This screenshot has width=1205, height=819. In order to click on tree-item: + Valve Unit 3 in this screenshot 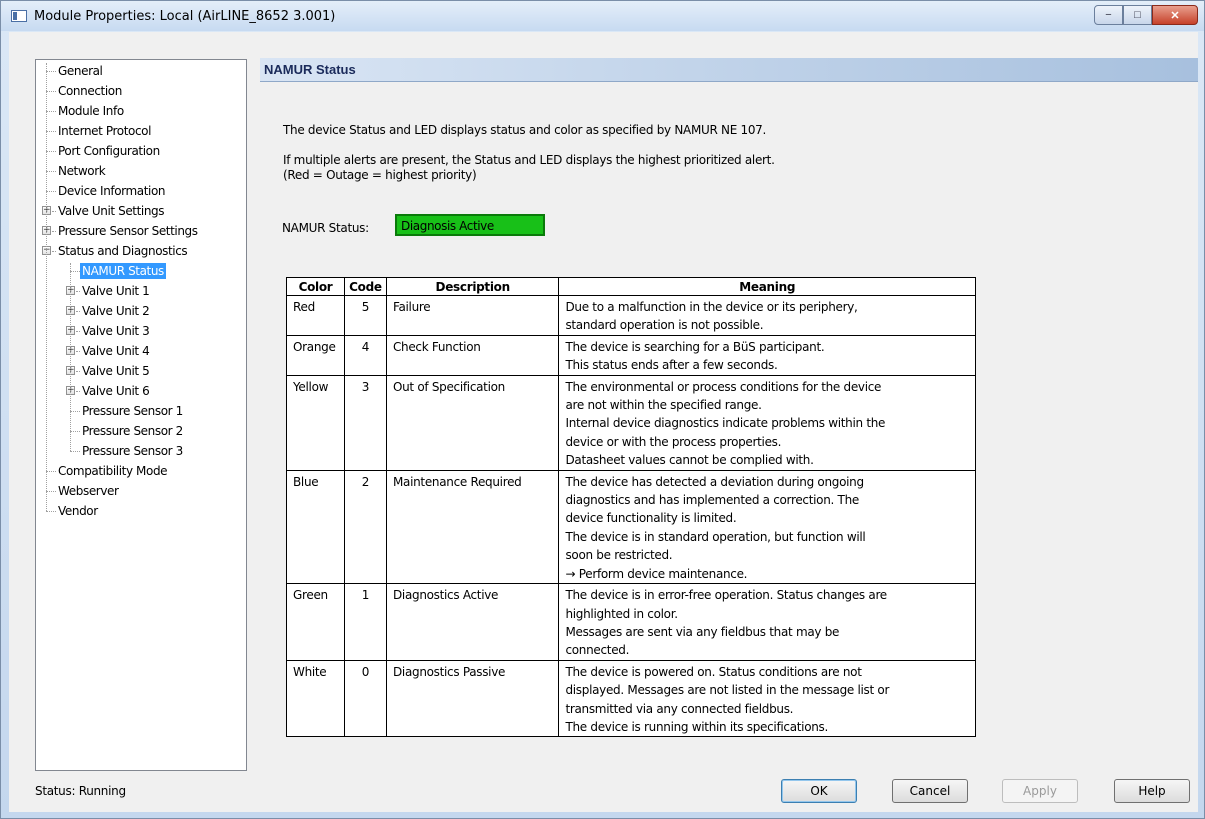, I will do `click(141, 331)`.